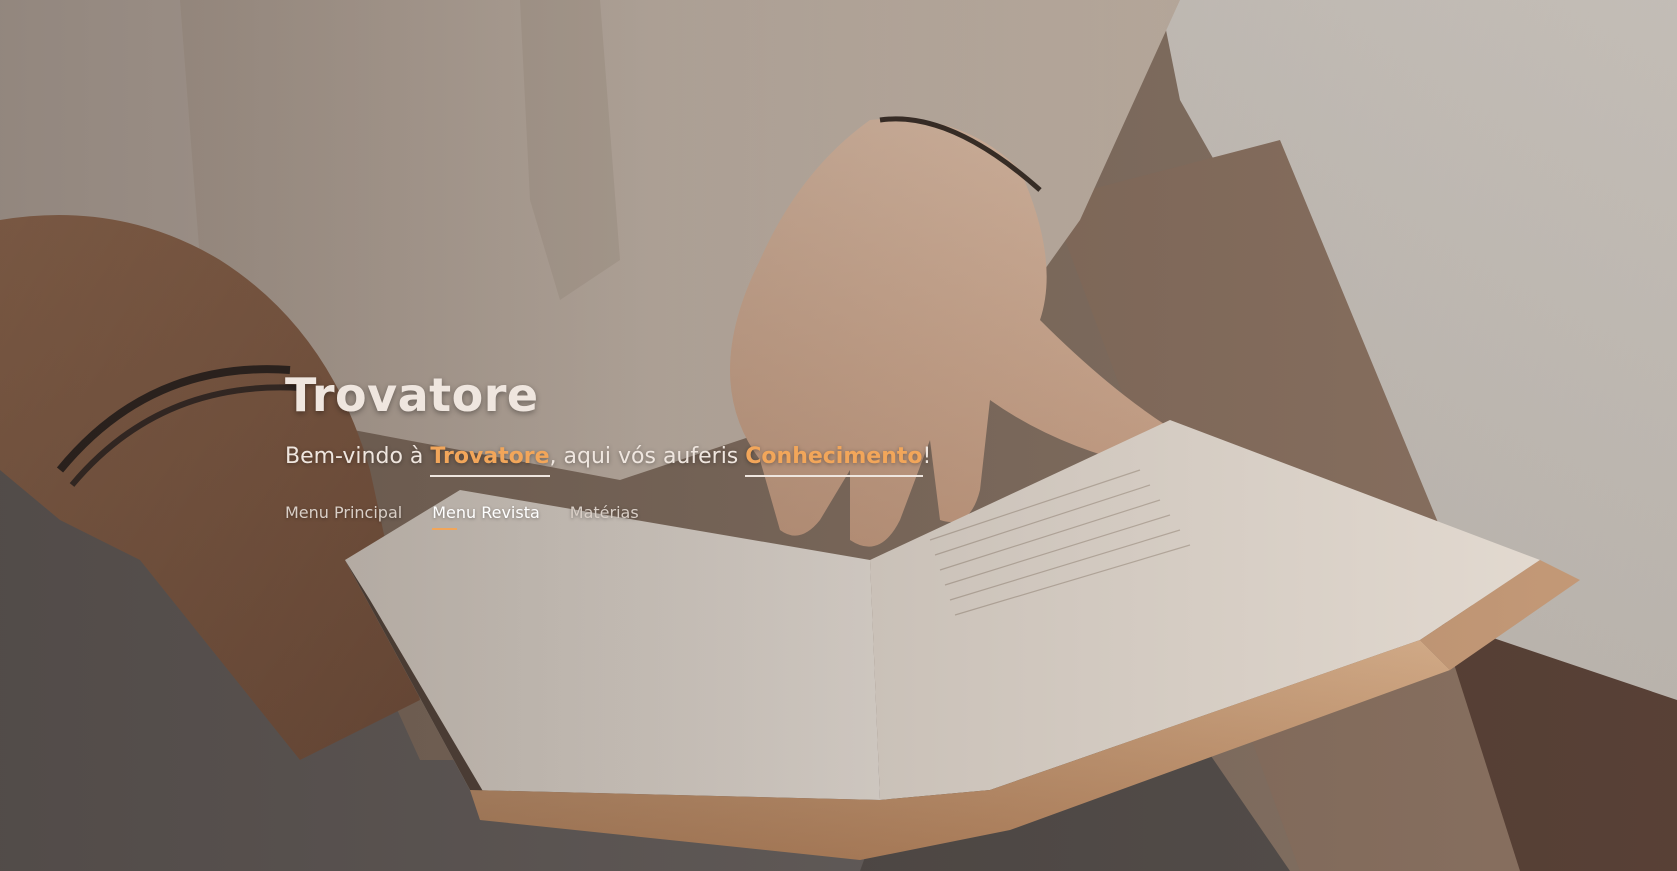 Image resolution: width=1677 pixels, height=871 pixels. I want to click on tagline-middle: , aqui vós auferis, so click(647, 456).